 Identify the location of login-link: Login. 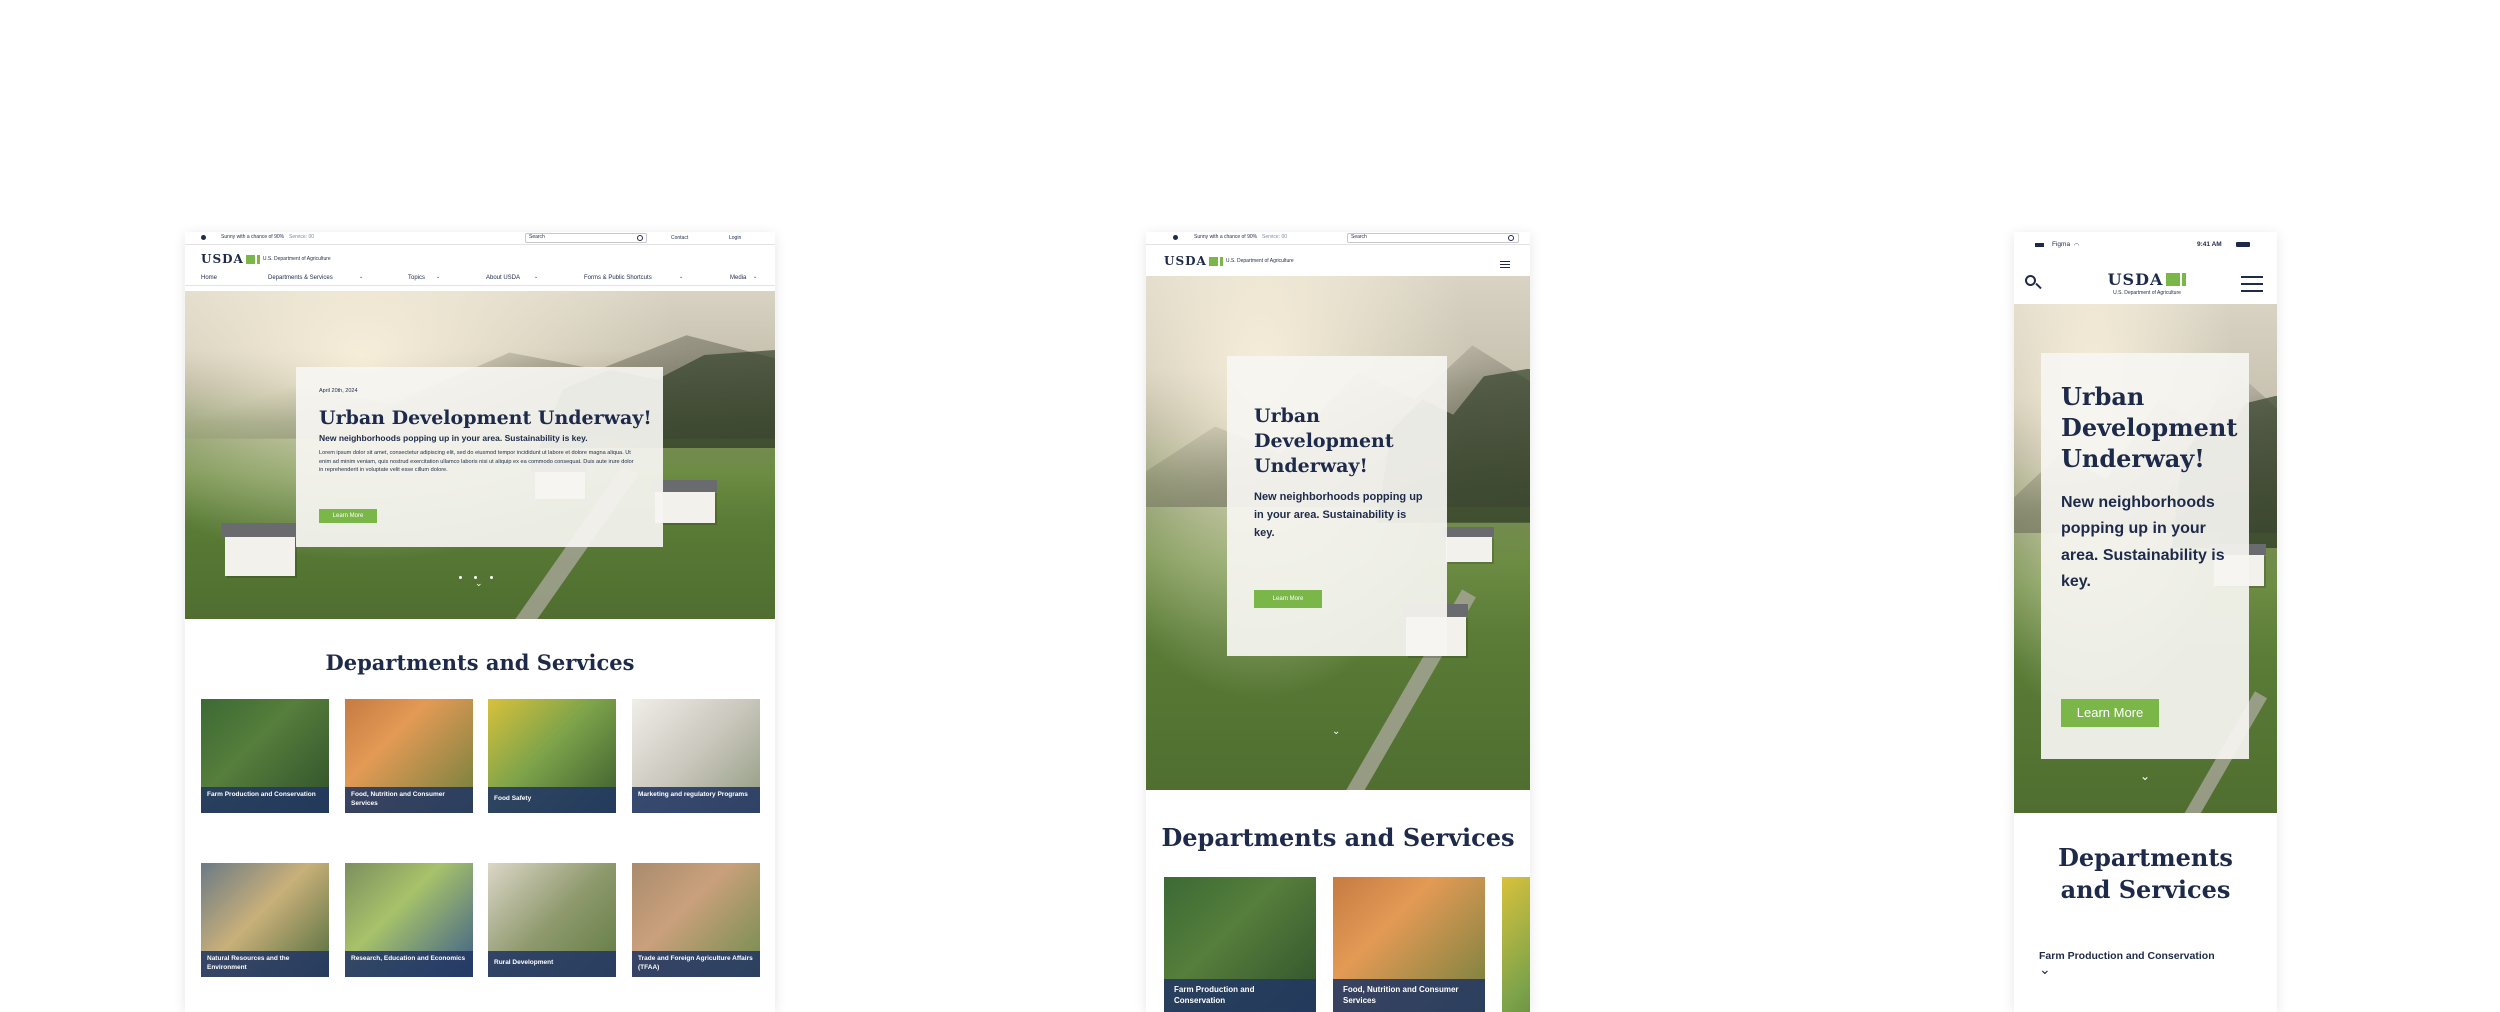
(735, 238).